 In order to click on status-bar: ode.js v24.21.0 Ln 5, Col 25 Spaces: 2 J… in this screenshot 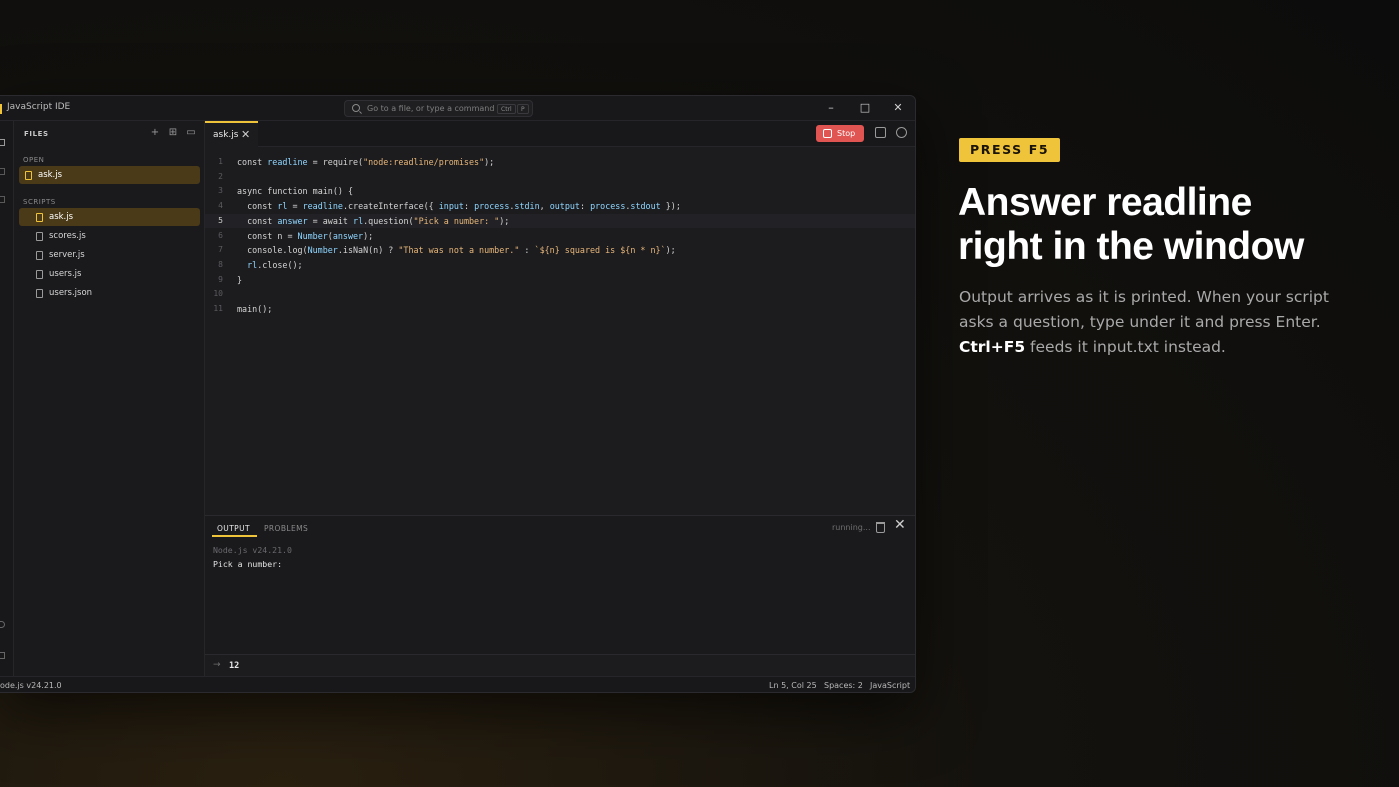, I will do `click(457, 684)`.